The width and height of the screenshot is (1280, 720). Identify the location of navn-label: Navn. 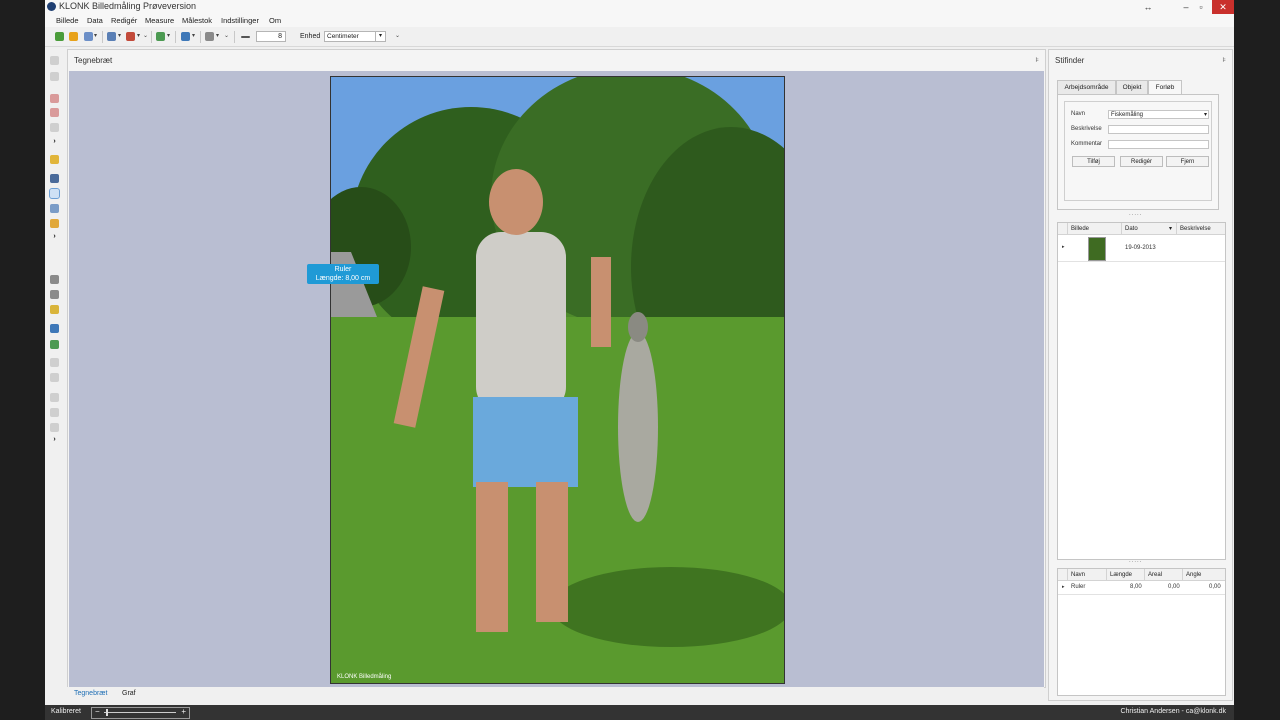
(1078, 114).